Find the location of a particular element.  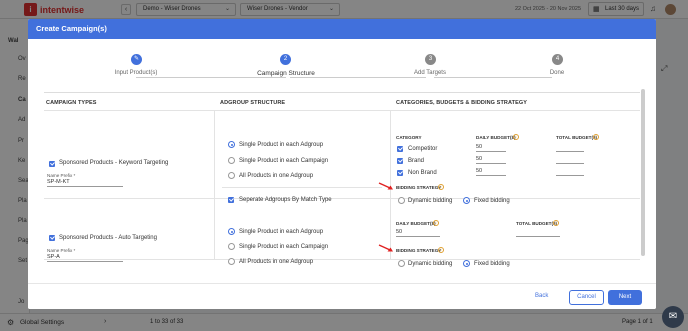

step-2-label: Campaign Structure is located at coordinates (286, 73).